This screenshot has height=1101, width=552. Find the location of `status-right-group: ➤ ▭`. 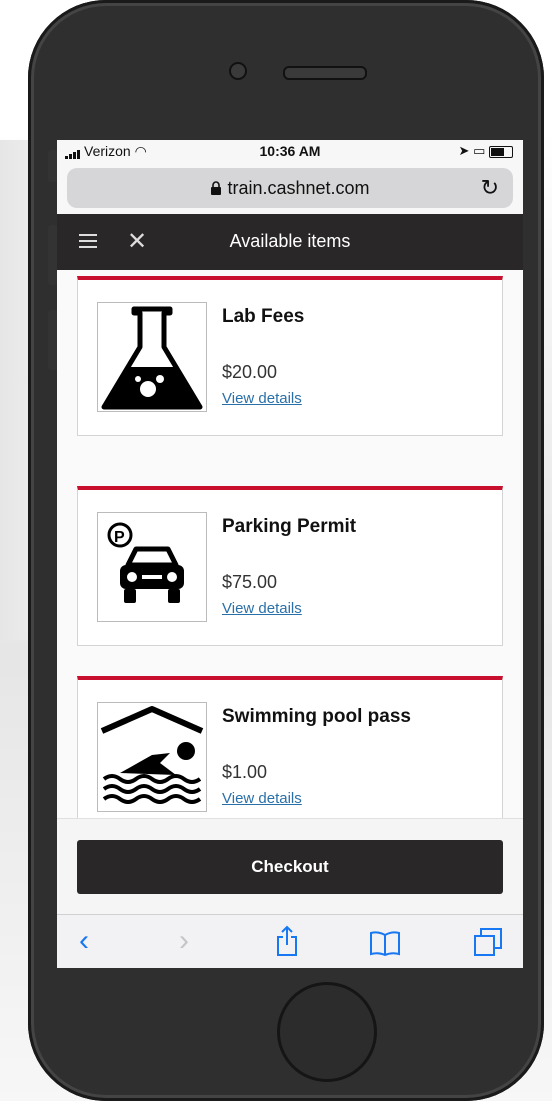

status-right-group: ➤ ▭ is located at coordinates (486, 151).